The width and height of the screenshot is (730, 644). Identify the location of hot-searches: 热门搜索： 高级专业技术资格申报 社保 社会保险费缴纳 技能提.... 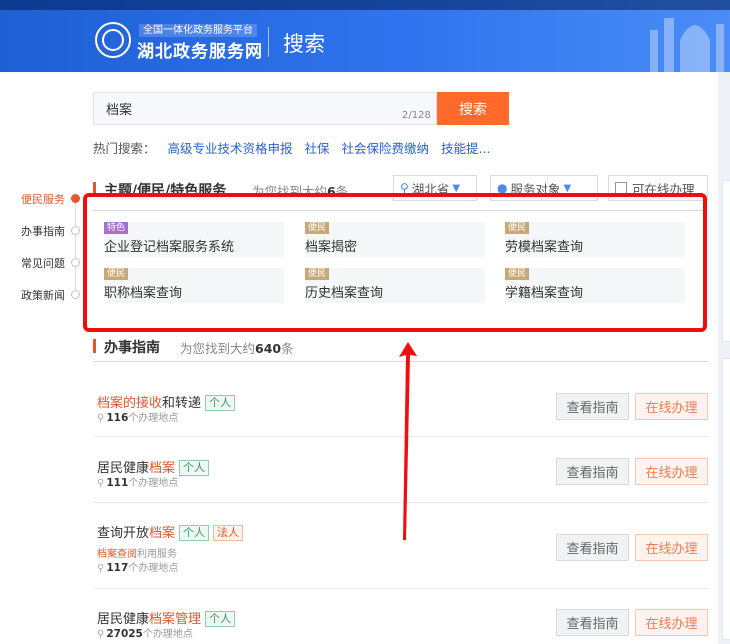
(295, 147).